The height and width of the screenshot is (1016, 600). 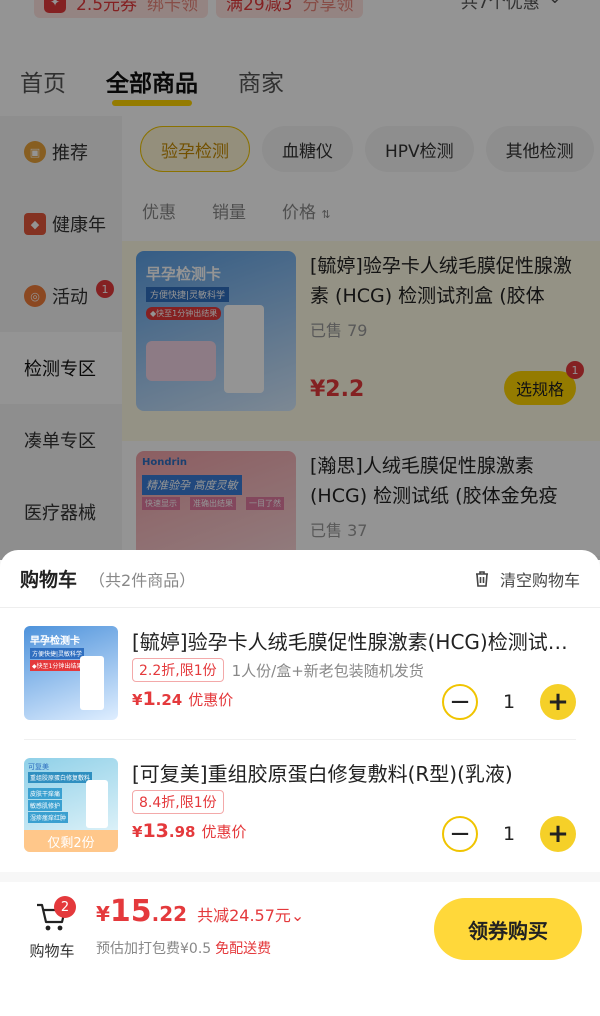 I want to click on discount-tag: 2.2折,限1份, so click(x=178, y=670).